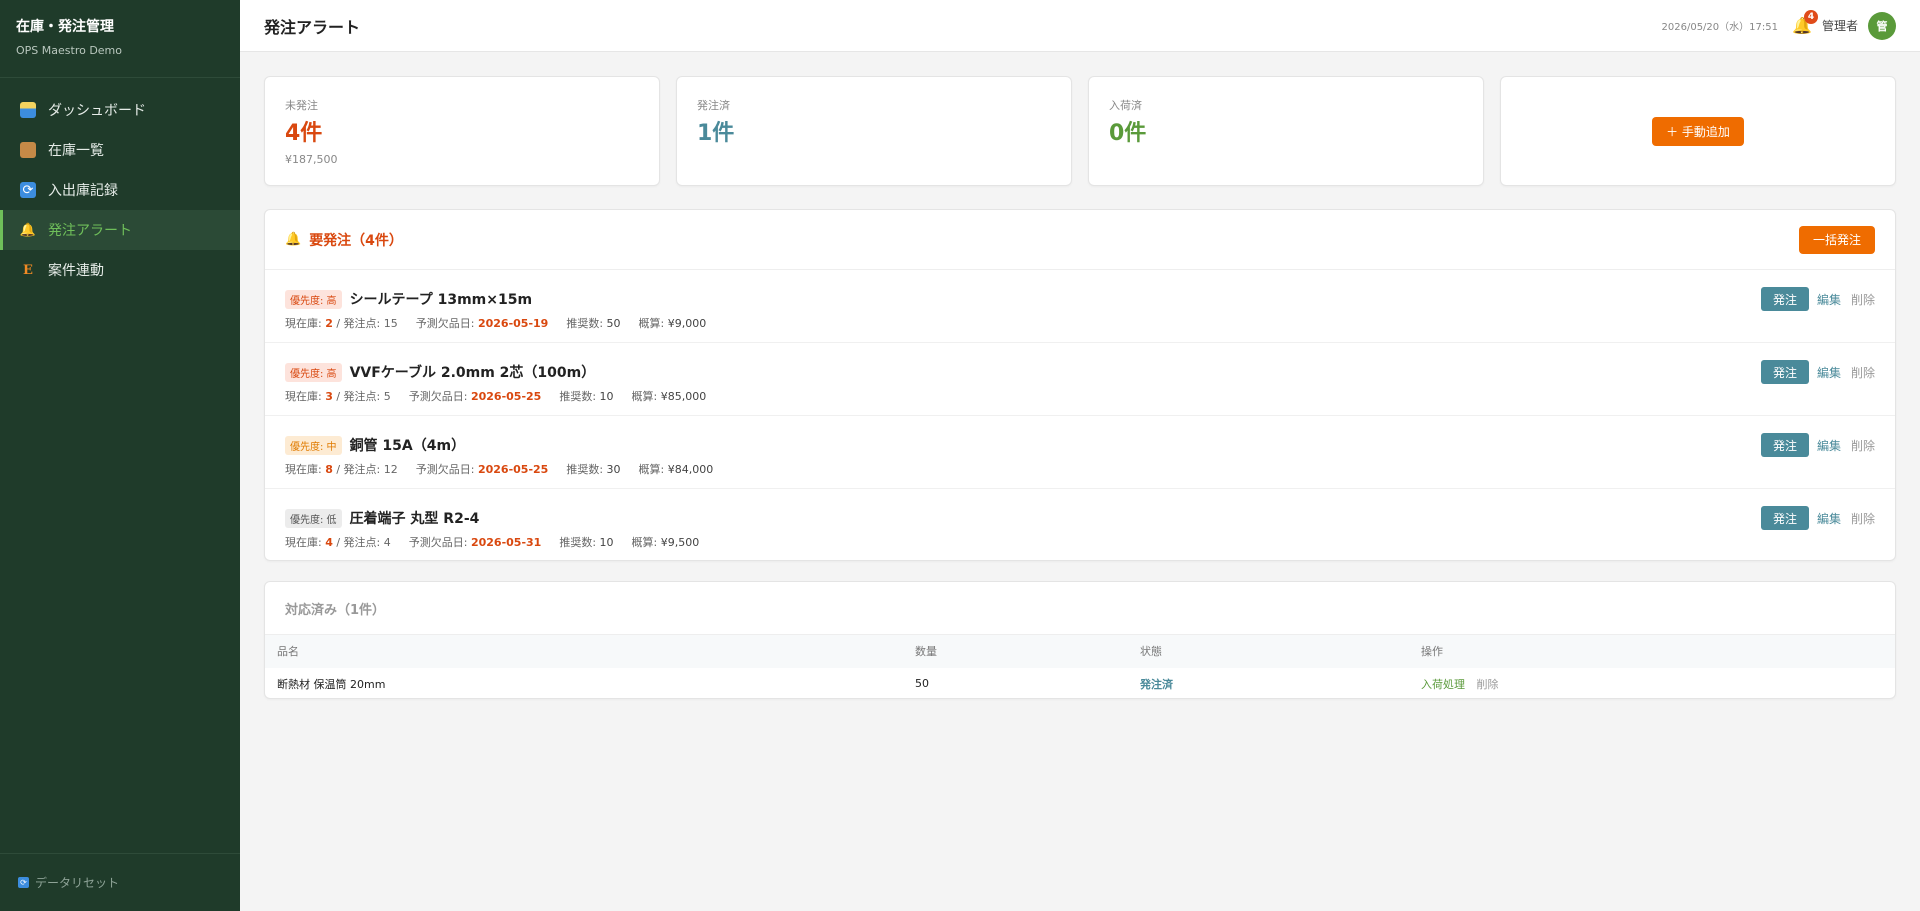 Image resolution: width=1920 pixels, height=911 pixels. I want to click on reset-icon: ⟳, so click(23, 882).